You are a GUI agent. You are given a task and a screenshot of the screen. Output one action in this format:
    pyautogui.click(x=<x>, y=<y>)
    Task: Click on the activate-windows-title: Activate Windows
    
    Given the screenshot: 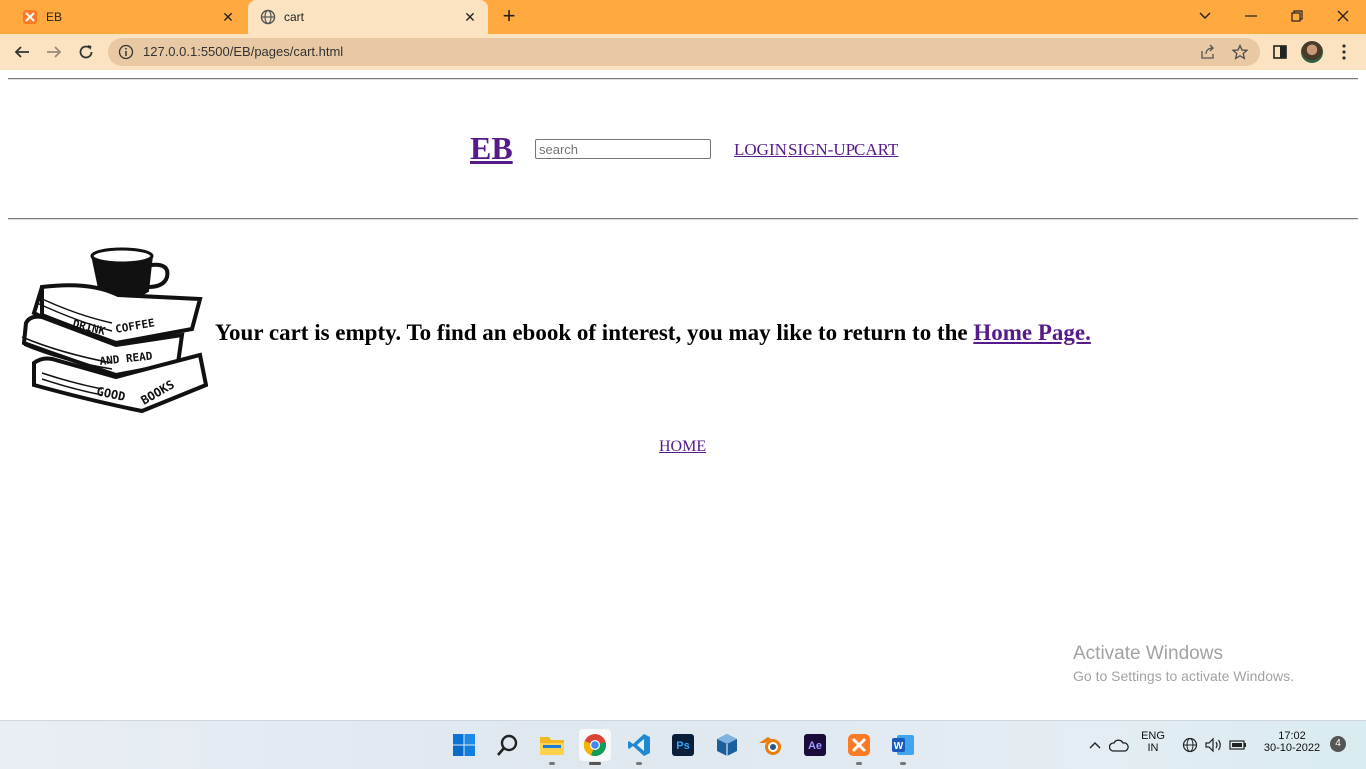 What is the action you would take?
    pyautogui.click(x=1148, y=653)
    